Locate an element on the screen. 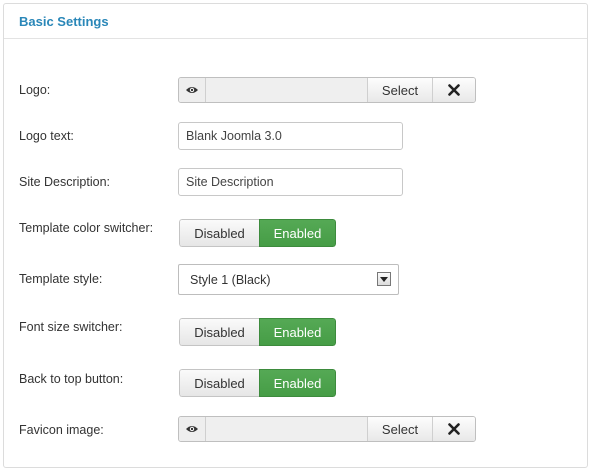  triangle-down-icon is located at coordinates (384, 279).